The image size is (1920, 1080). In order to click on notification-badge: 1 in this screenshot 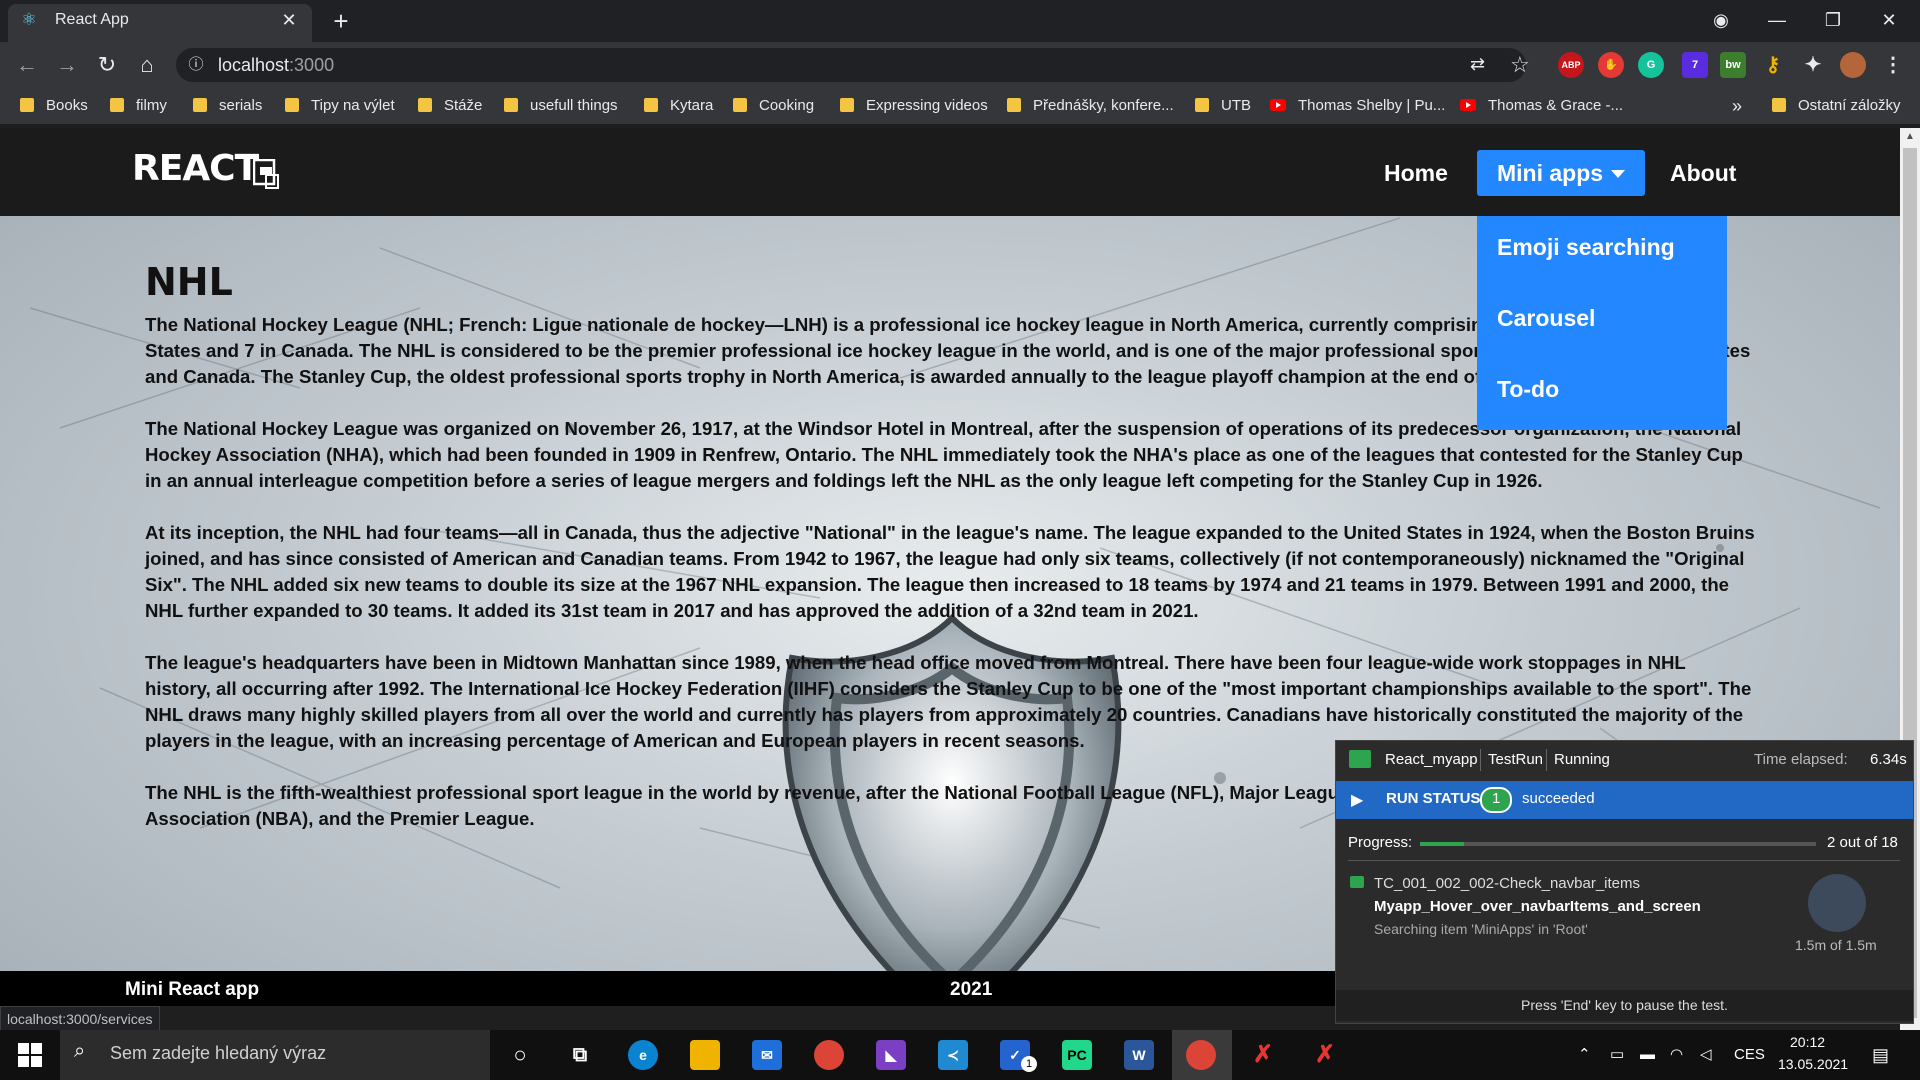, I will do `click(1029, 1064)`.